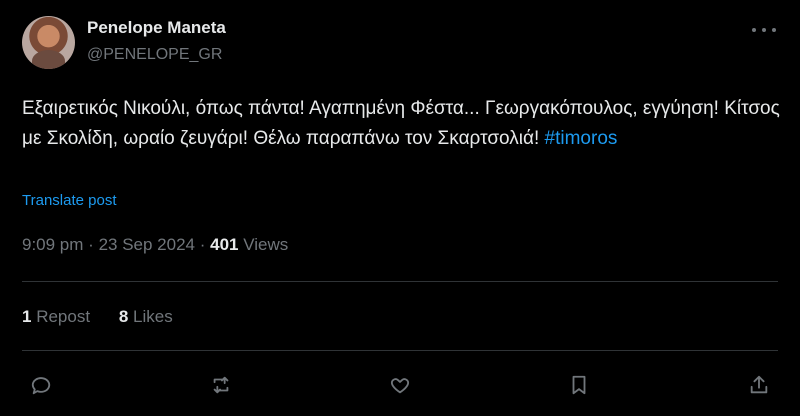 The width and height of the screenshot is (800, 416). Describe the element at coordinates (123, 316) in the screenshot. I see `likes-count: 8` at that location.